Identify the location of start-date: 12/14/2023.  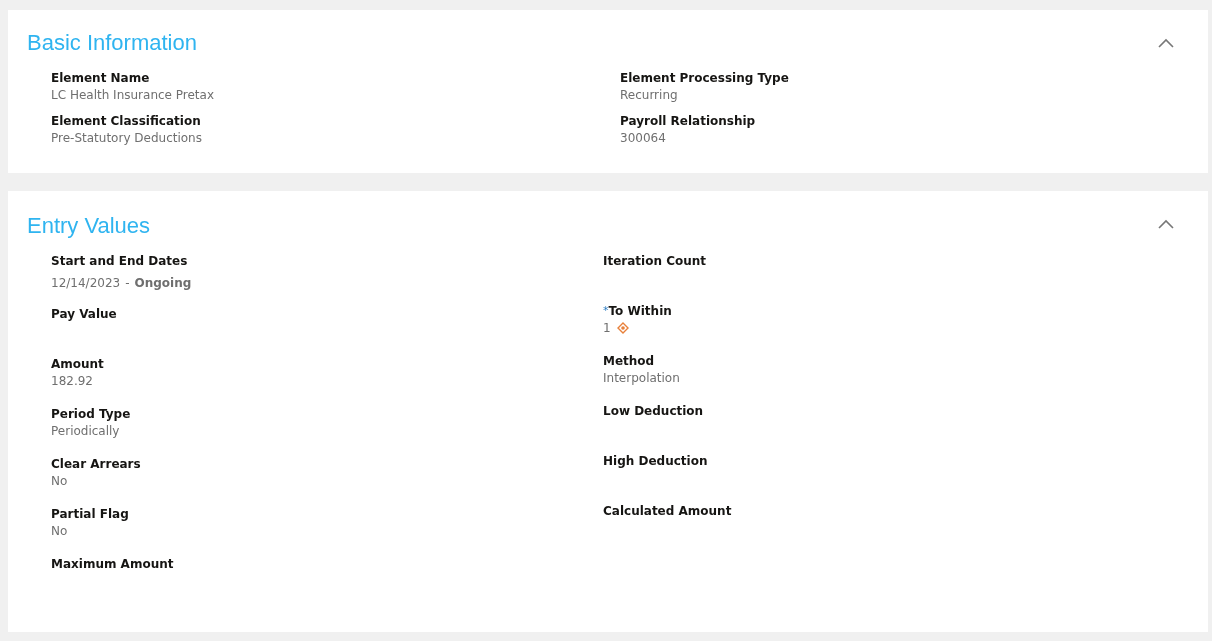
(86, 283).